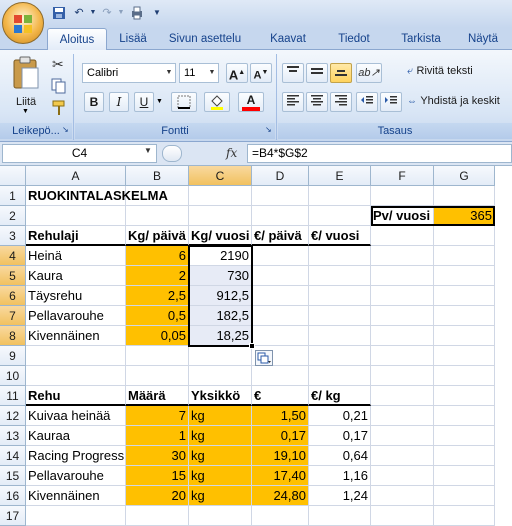  I want to click on paste-icon, so click(26, 74).